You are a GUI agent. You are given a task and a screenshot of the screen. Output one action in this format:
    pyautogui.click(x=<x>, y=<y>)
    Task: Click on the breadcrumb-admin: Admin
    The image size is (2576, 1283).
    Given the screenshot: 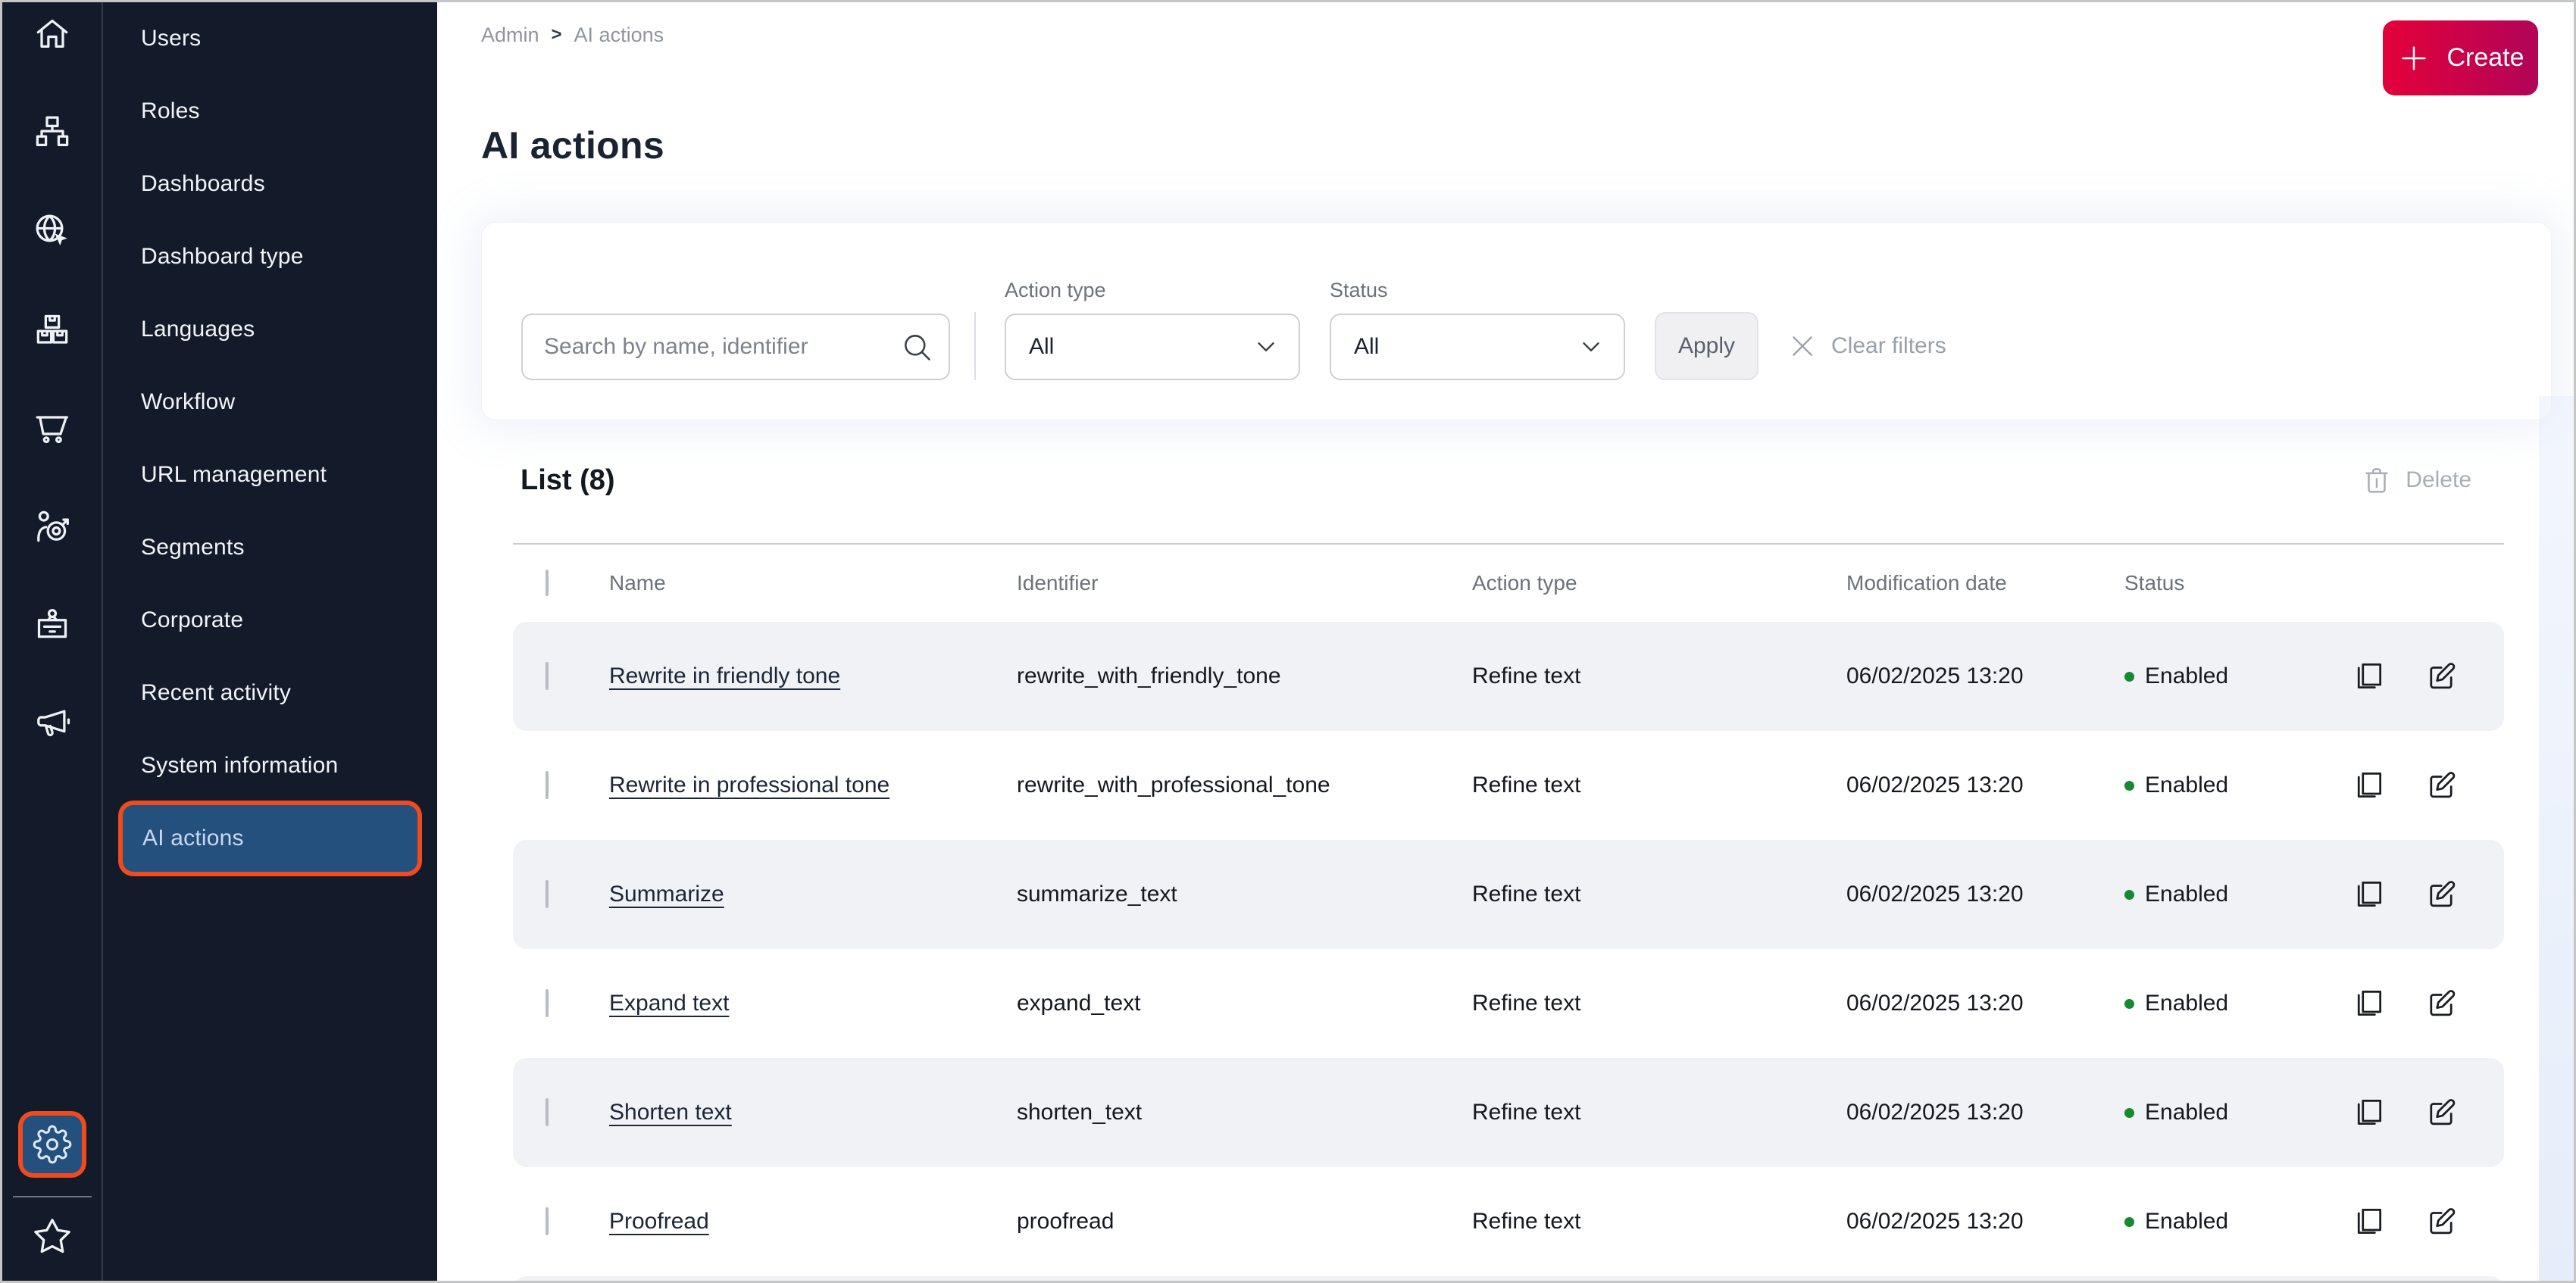 What is the action you would take?
    pyautogui.click(x=510, y=35)
    